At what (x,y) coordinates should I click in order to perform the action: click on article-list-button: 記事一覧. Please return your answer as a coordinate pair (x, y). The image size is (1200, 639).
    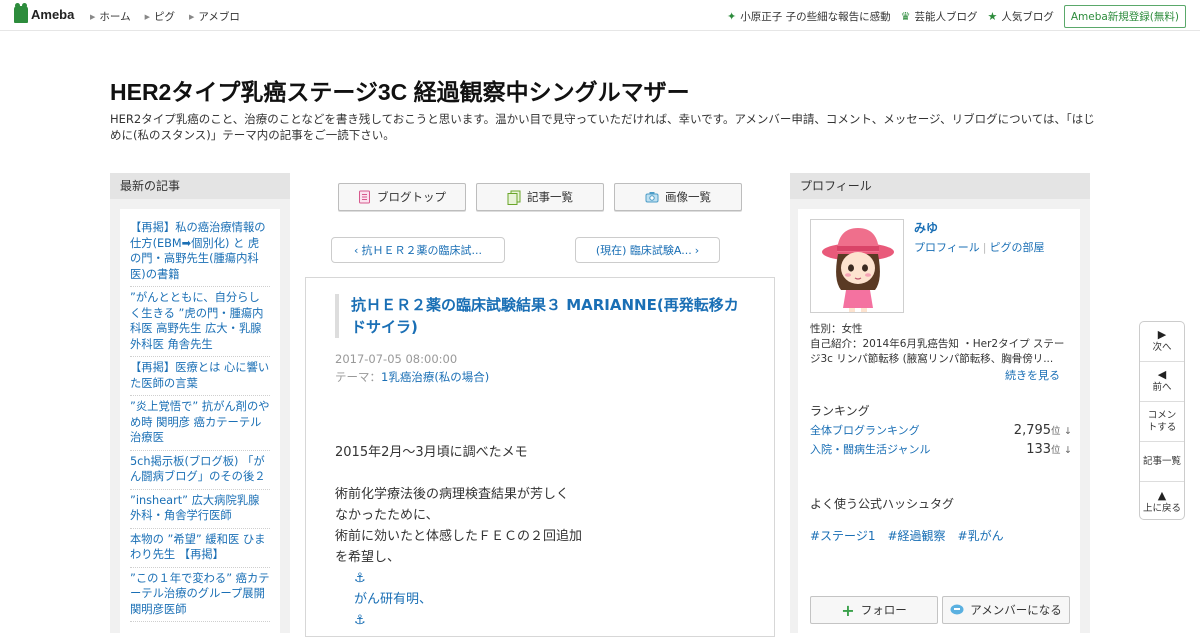
    Looking at the image, I should click on (540, 197).